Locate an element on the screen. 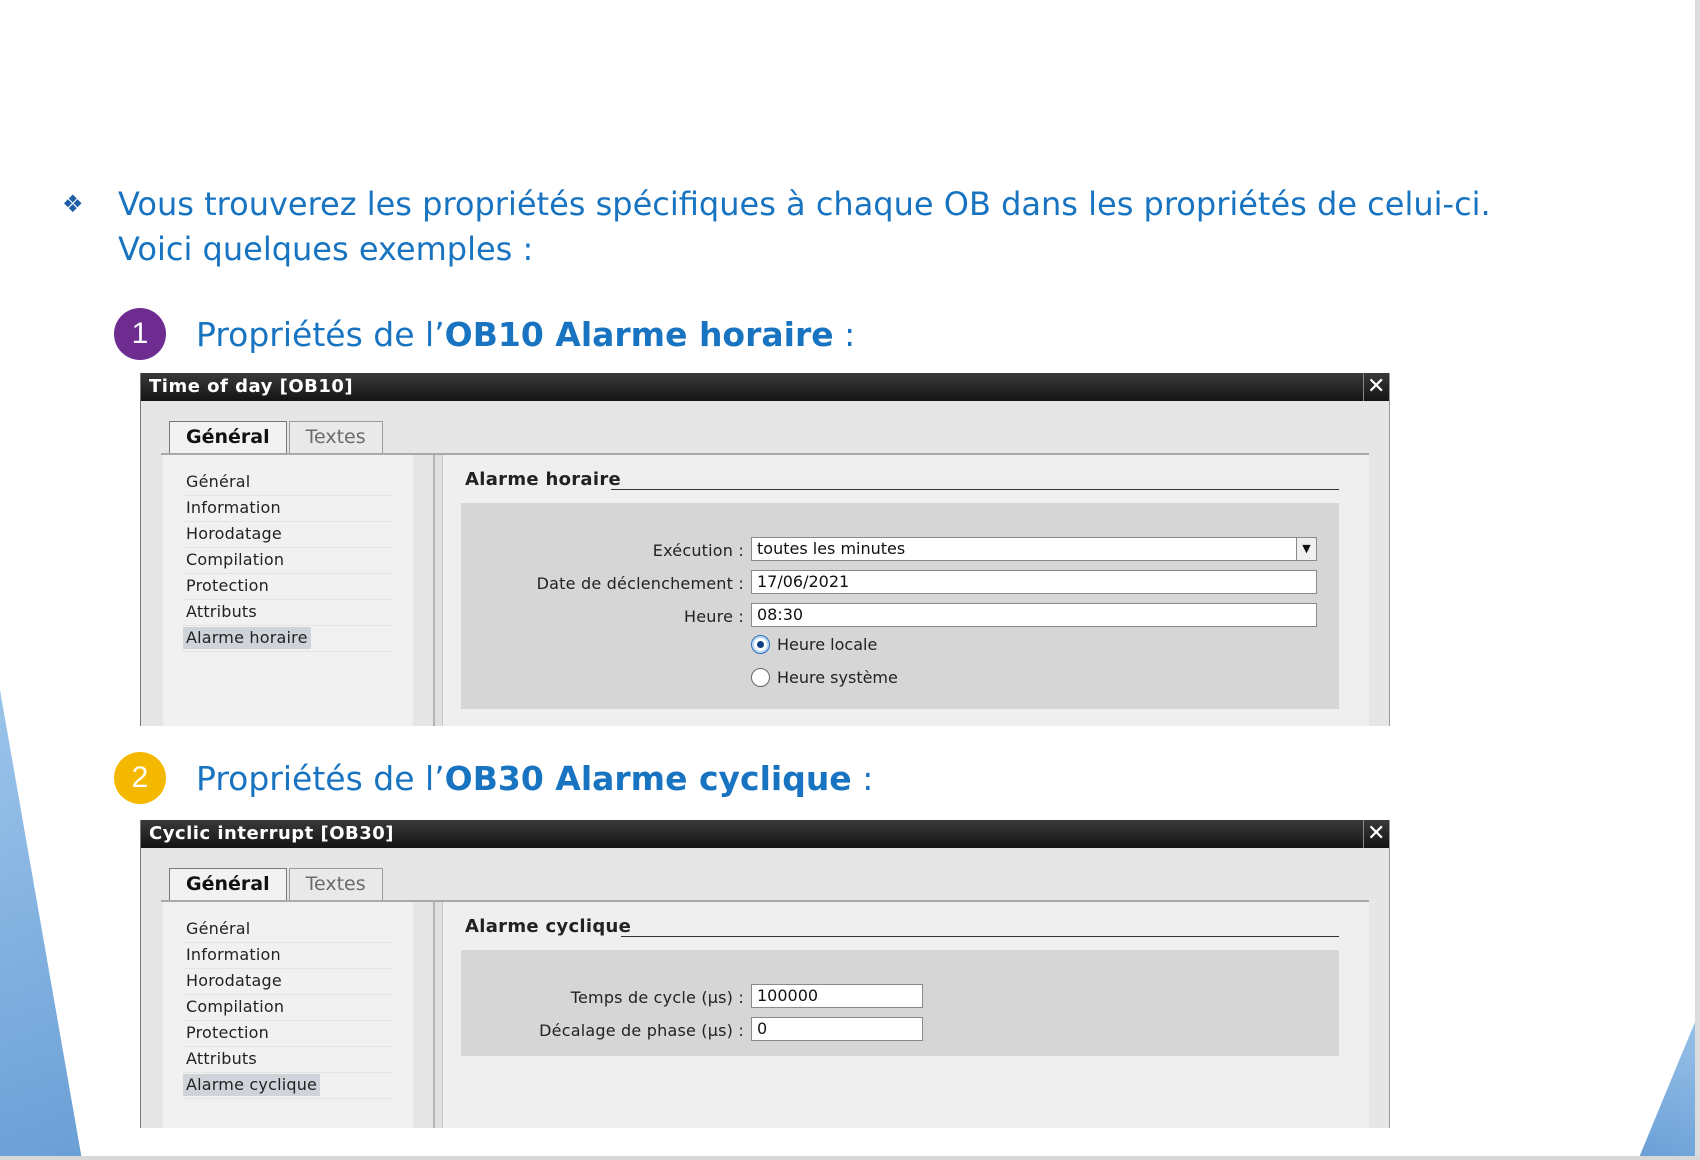  radio-unchecked-icon is located at coordinates (760, 677).